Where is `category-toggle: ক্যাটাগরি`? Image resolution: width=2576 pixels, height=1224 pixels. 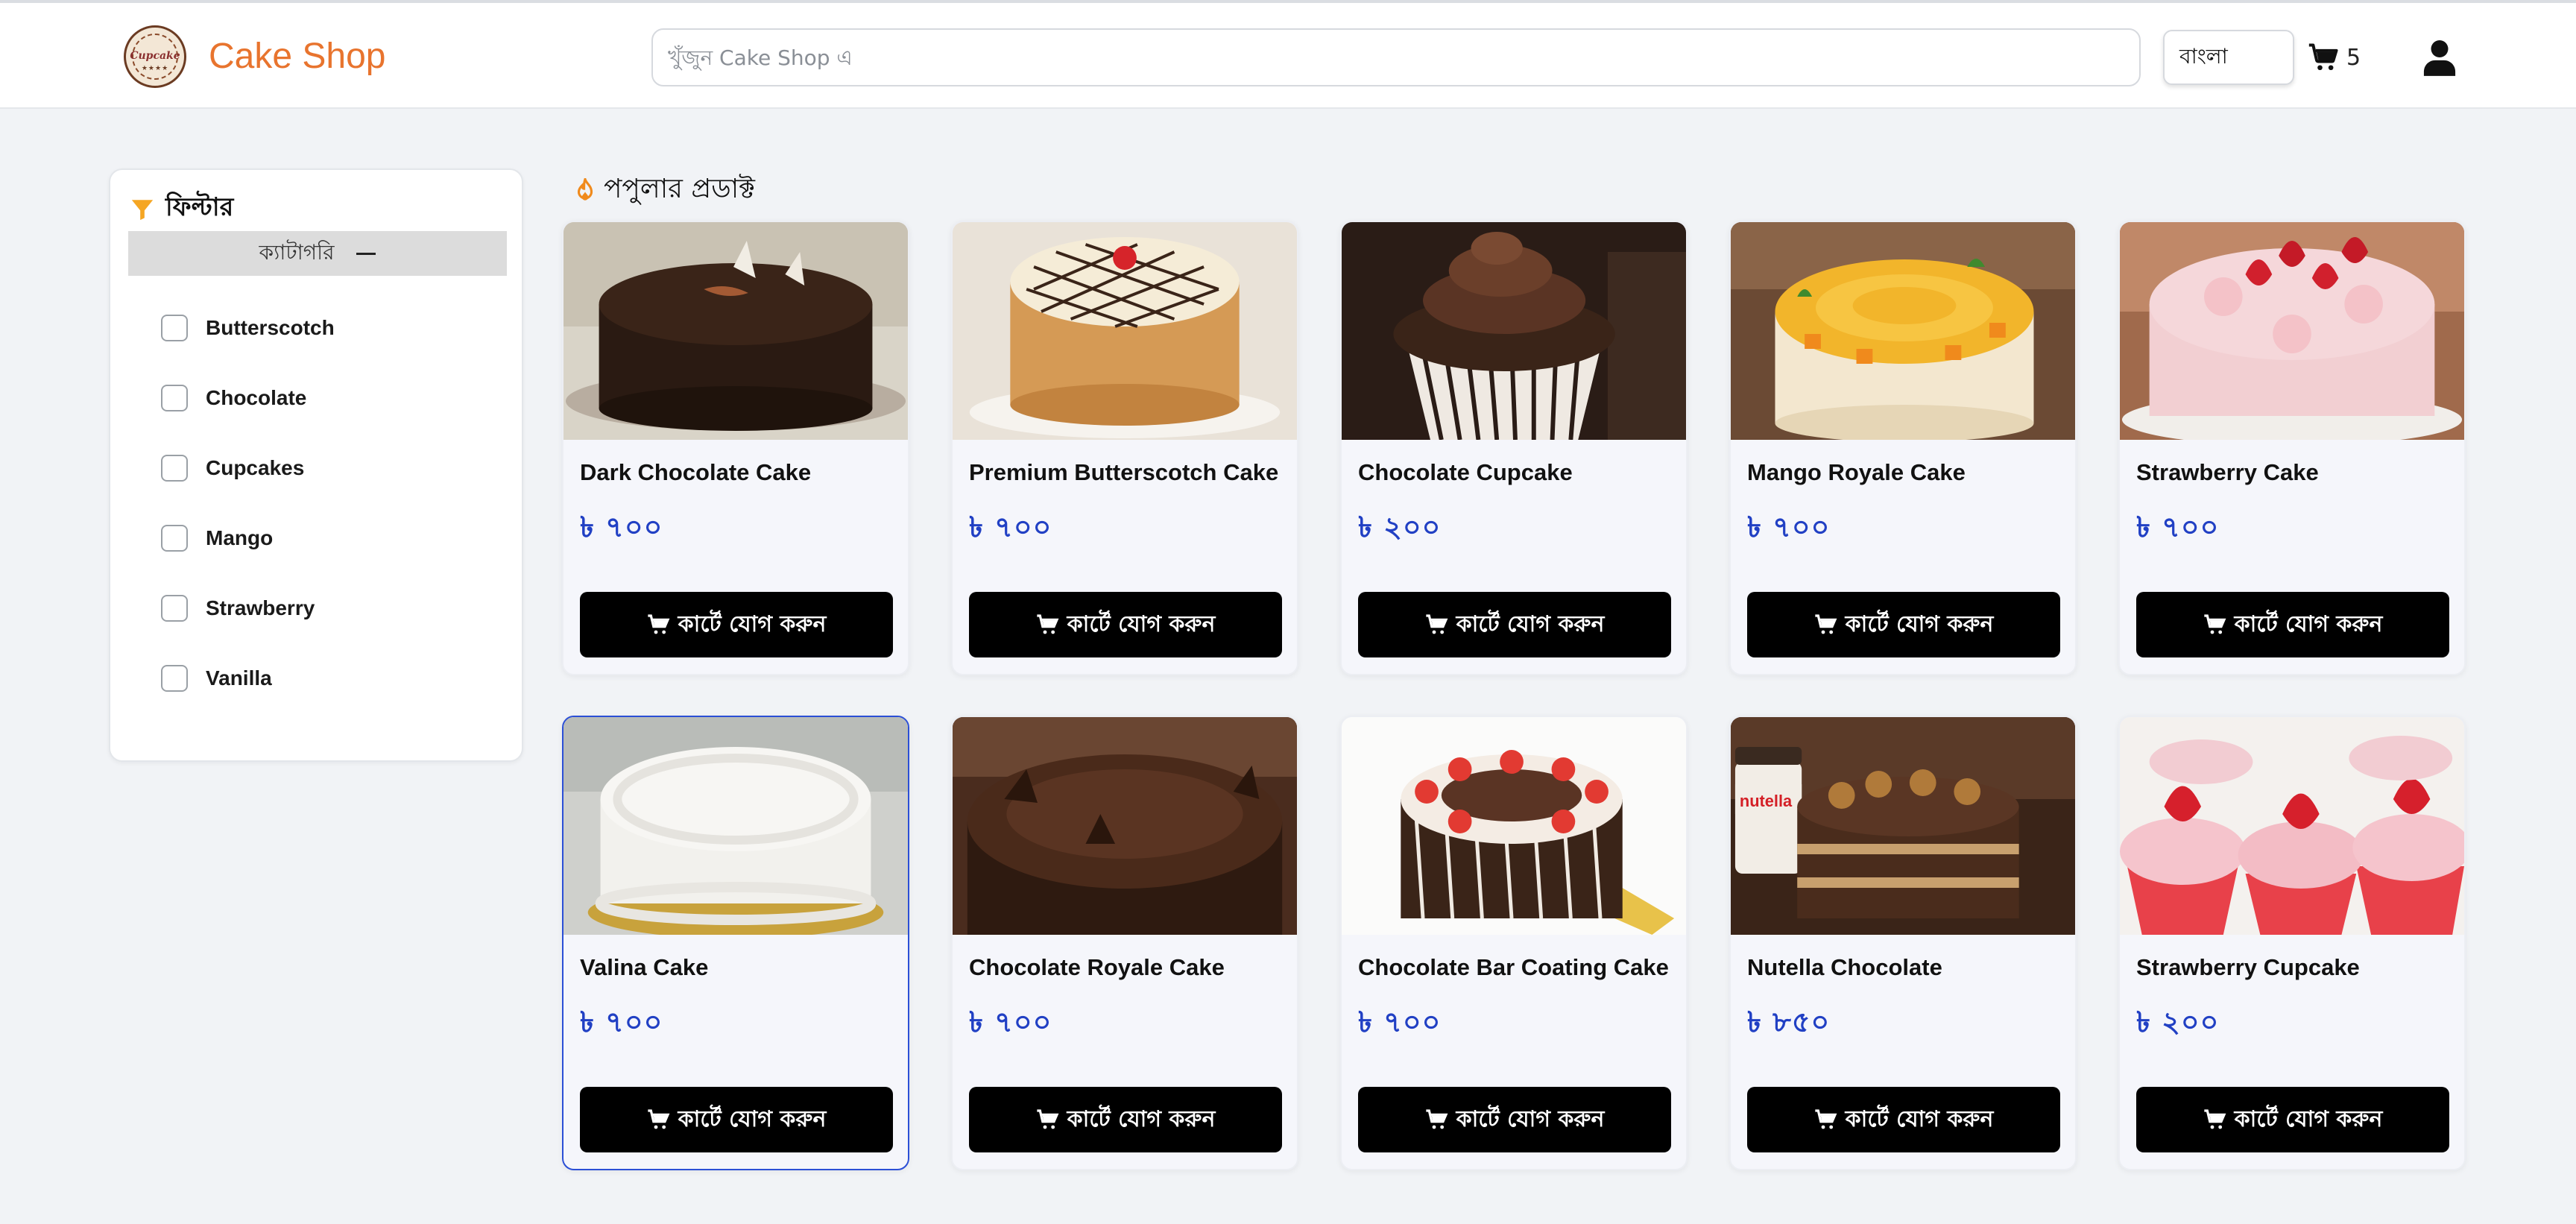
category-toggle: ক্যাটাগরি is located at coordinates (317, 253).